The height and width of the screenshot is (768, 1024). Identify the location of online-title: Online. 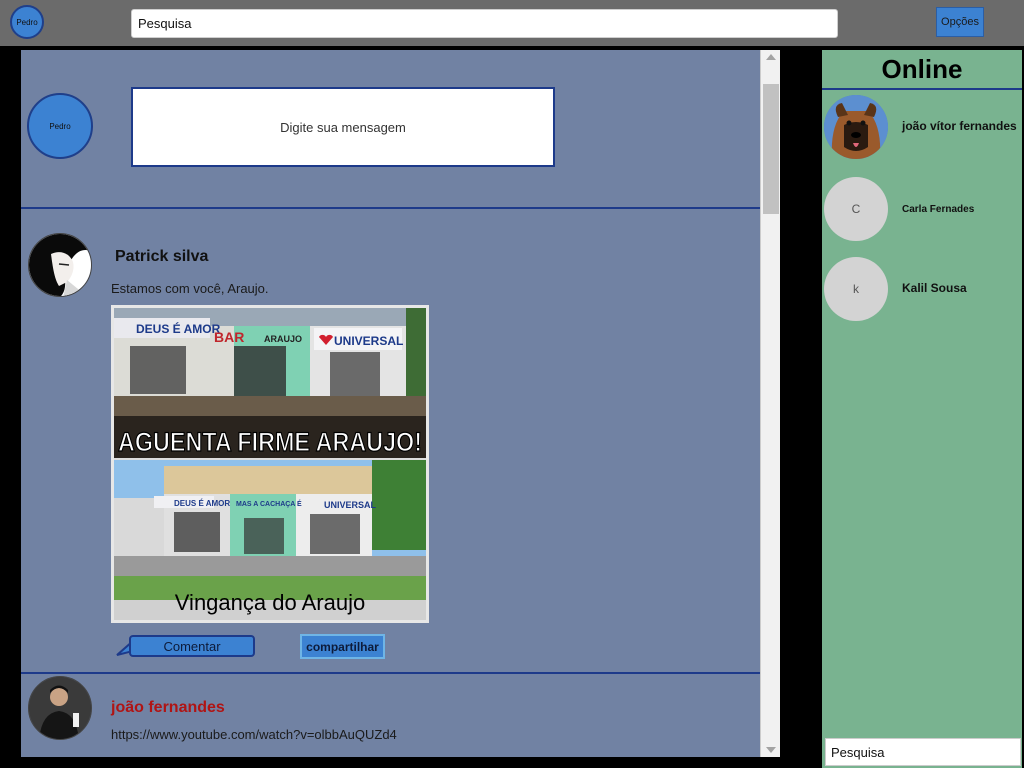
(922, 70).